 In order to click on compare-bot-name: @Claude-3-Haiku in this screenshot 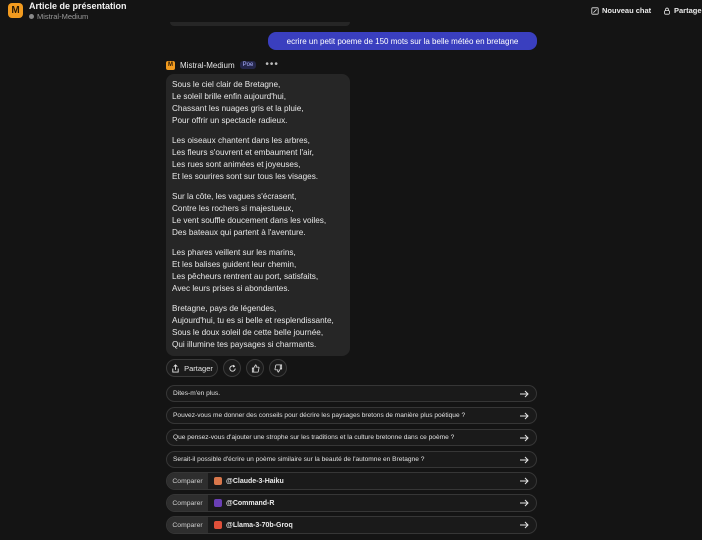, I will do `click(255, 481)`.